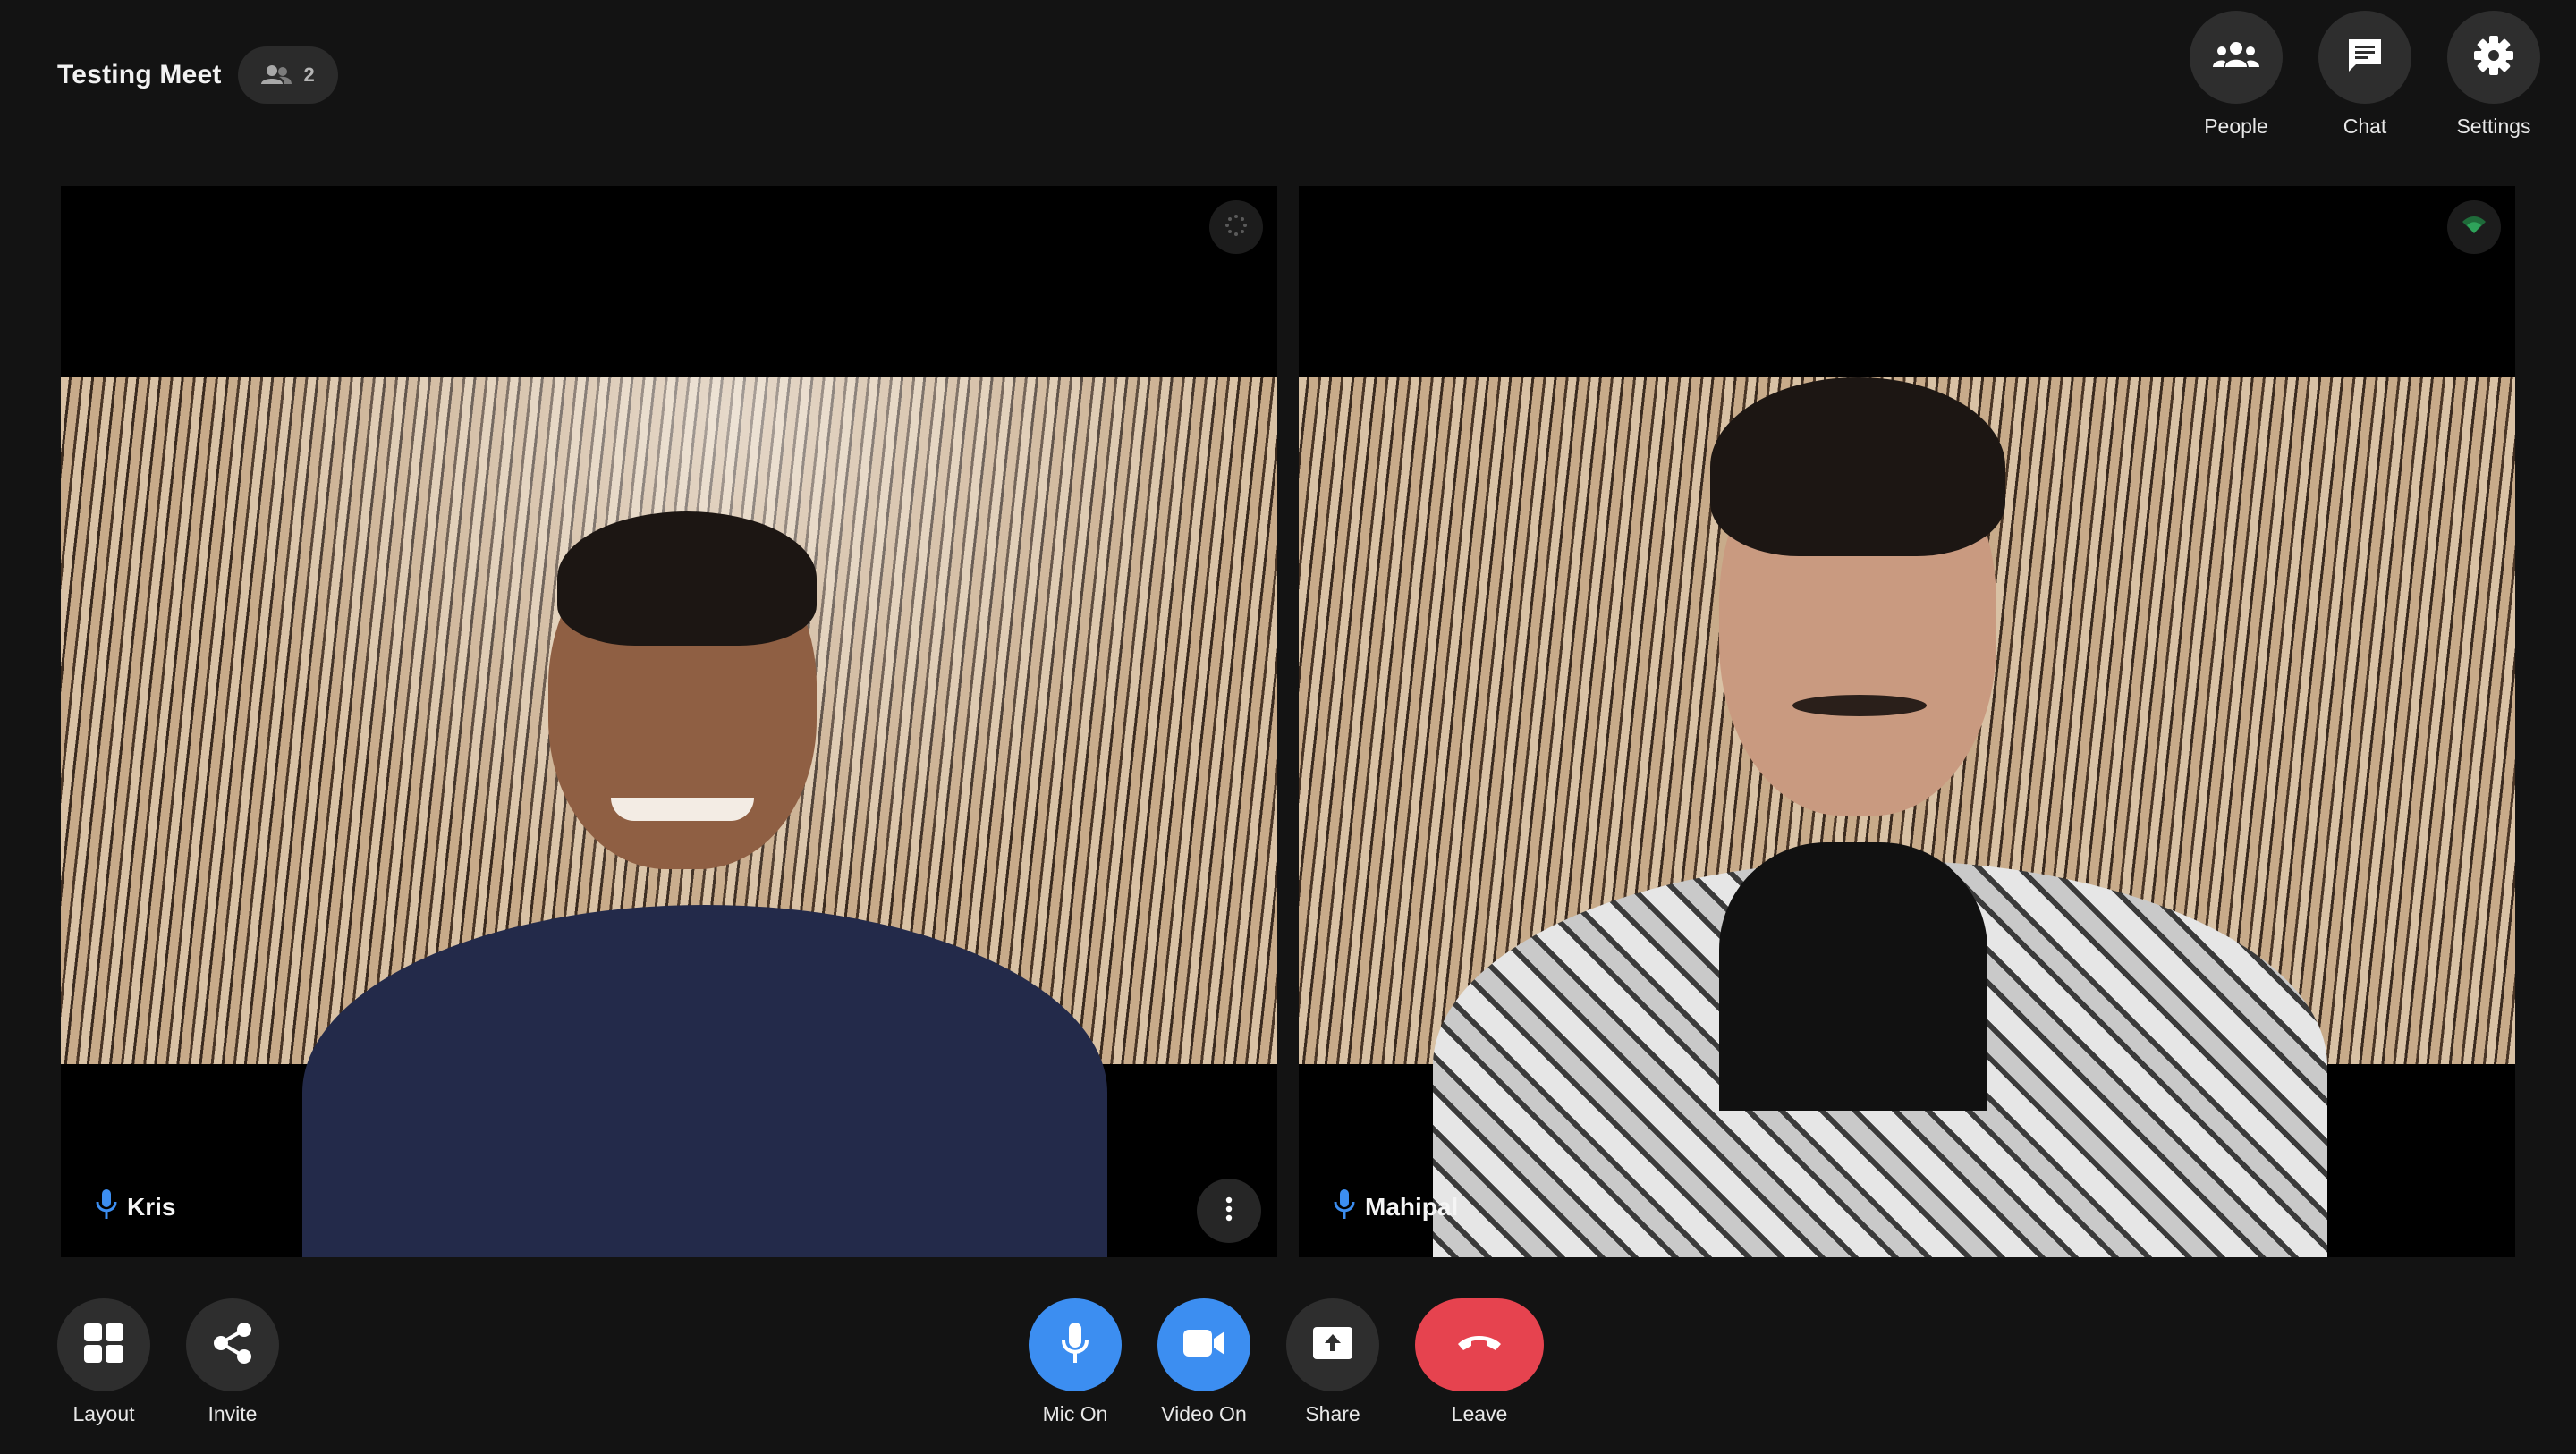  What do you see at coordinates (1075, 1413) in the screenshot?
I see `mic-label: Mic On` at bounding box center [1075, 1413].